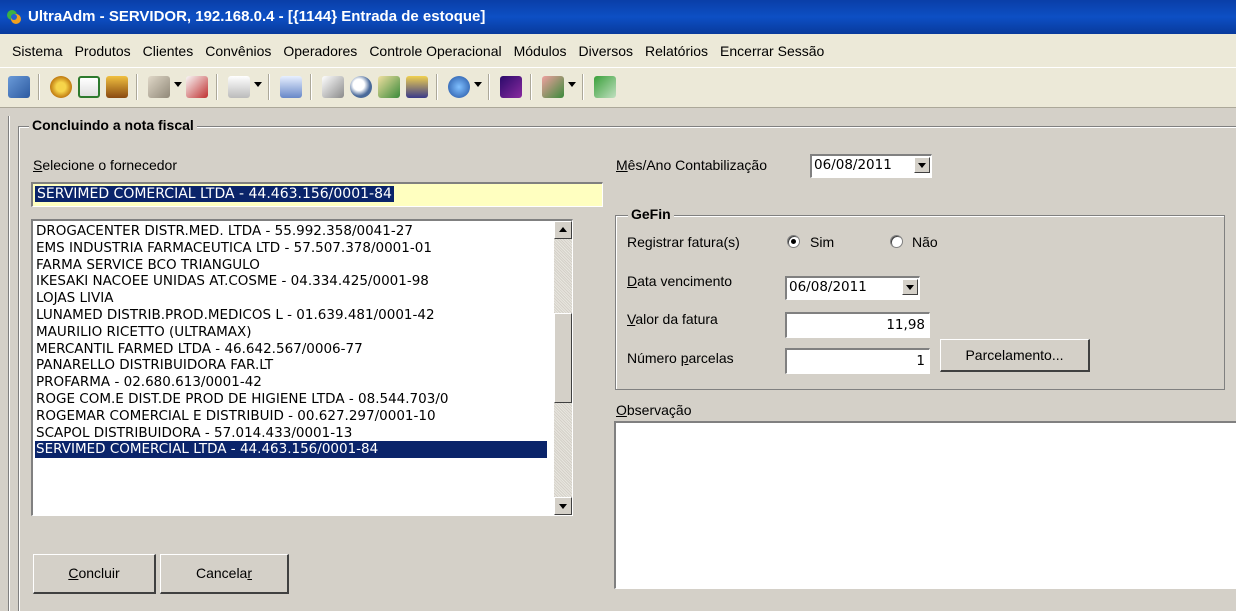 The height and width of the screenshot is (611, 1236). Describe the element at coordinates (19, 87) in the screenshot. I see `user-swap-icon` at that location.